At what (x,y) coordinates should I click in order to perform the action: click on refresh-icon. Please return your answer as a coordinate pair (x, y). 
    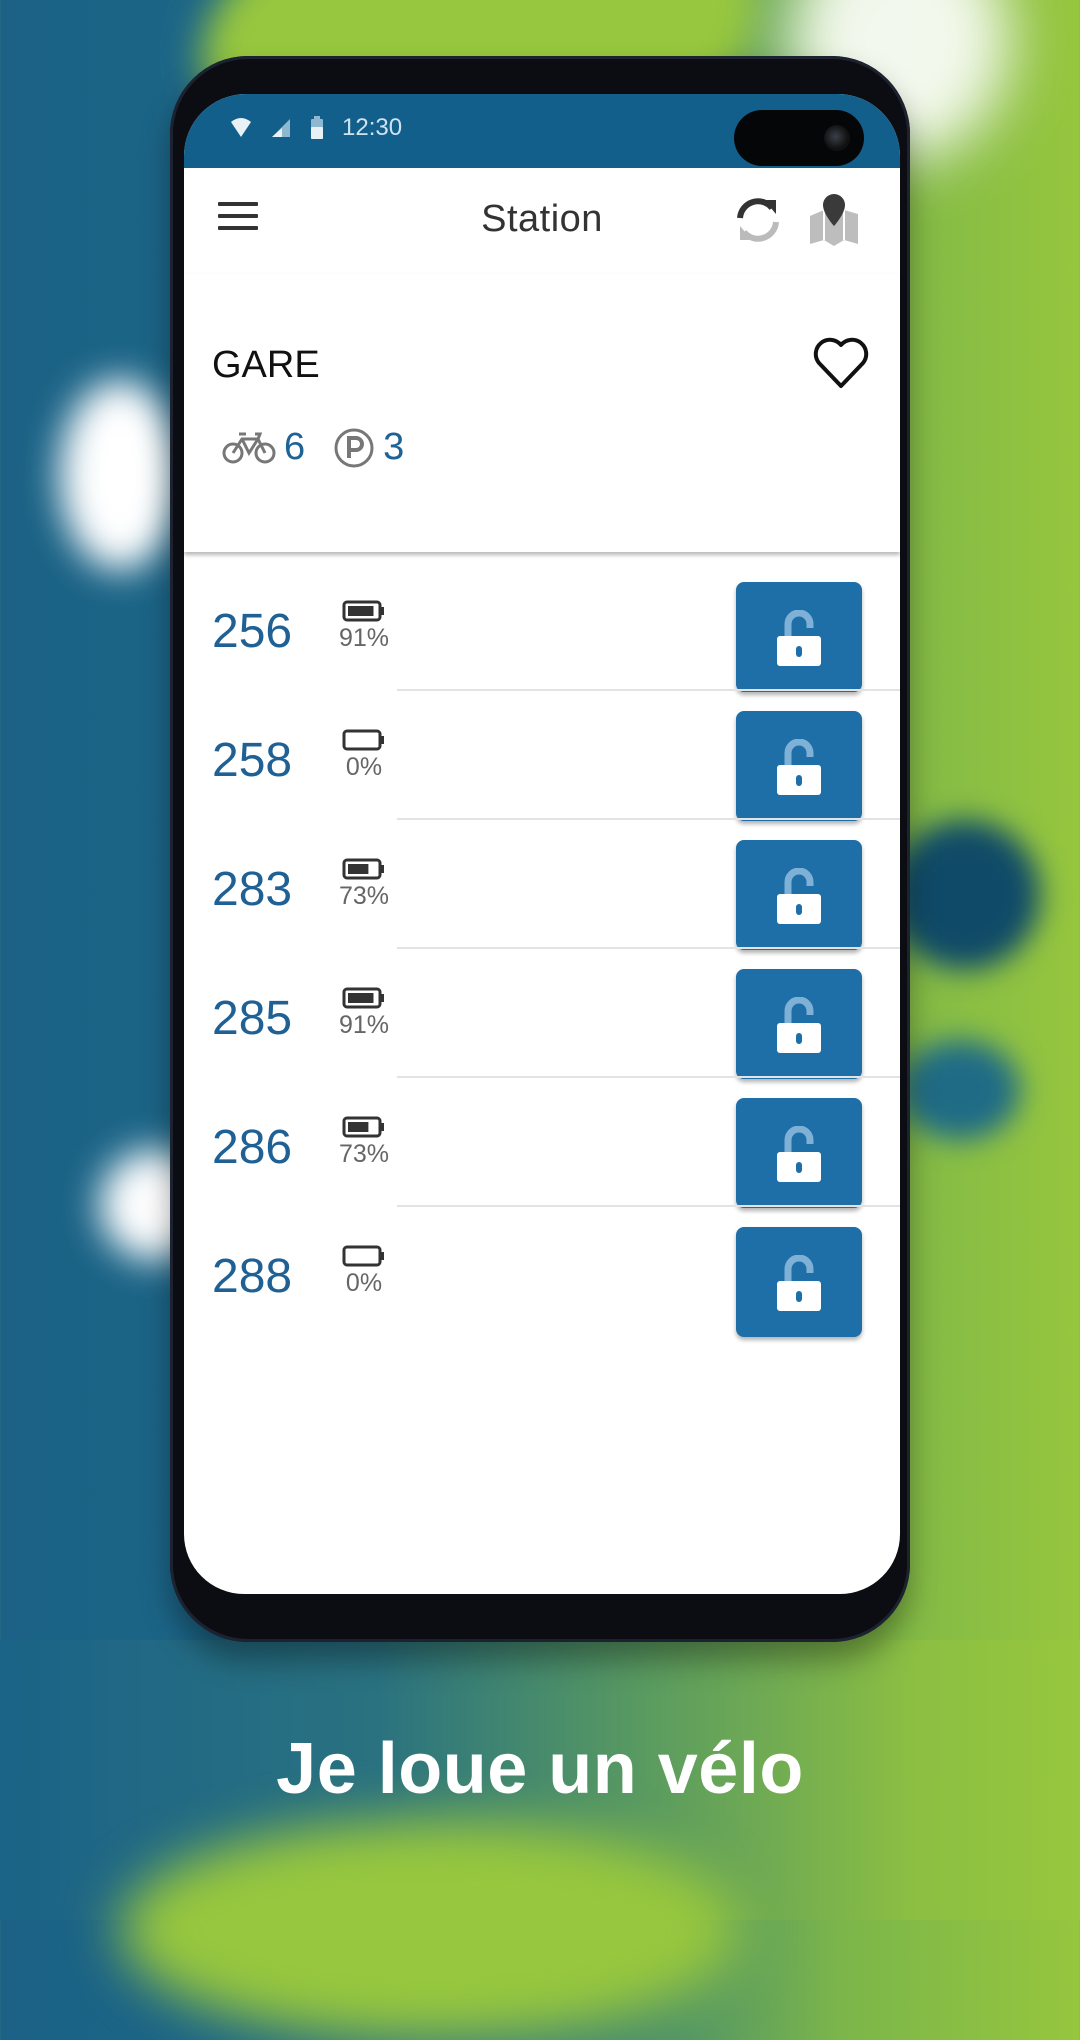
    Looking at the image, I should click on (758, 220).